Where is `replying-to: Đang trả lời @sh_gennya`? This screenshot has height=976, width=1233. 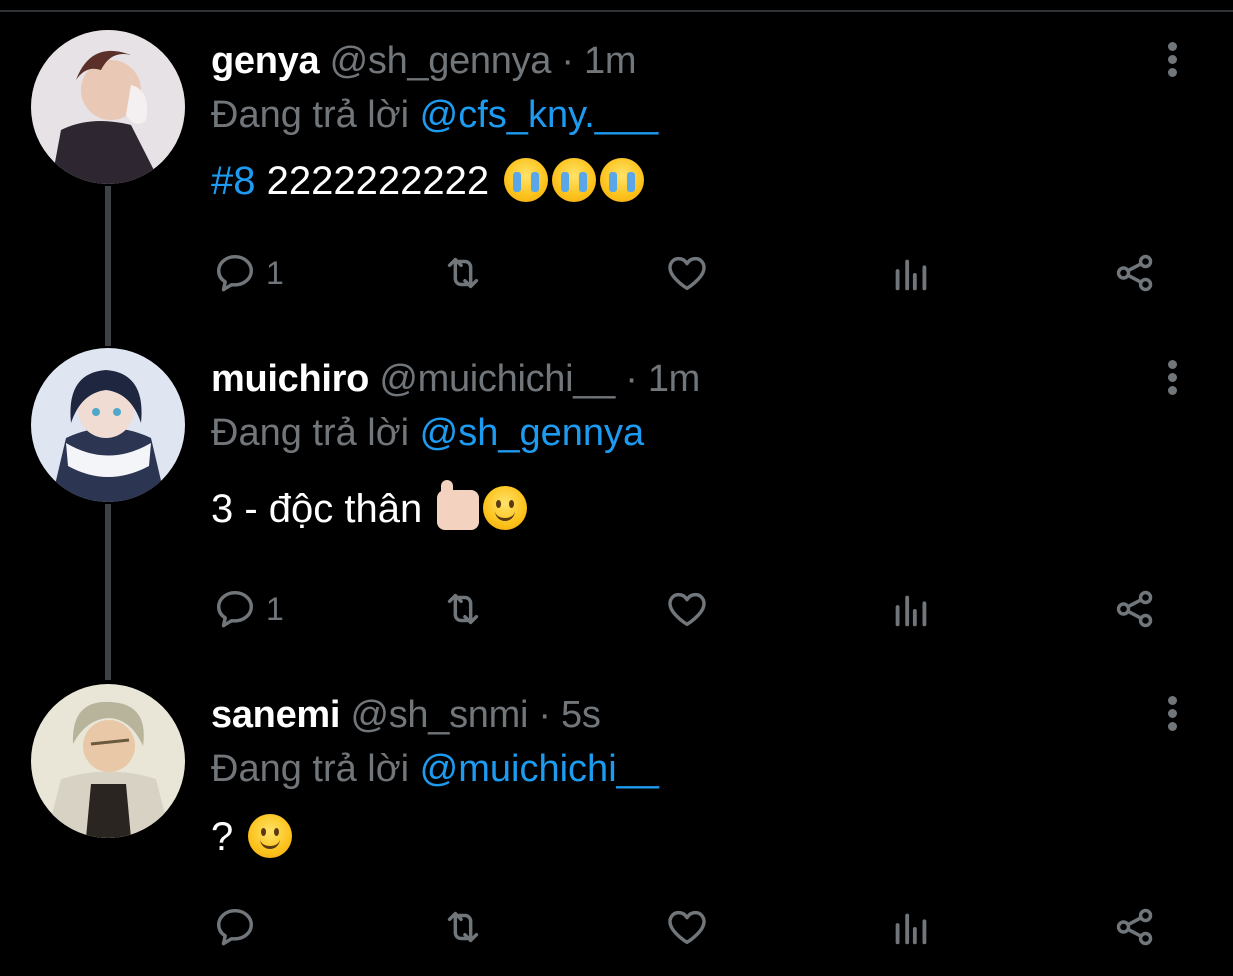
replying-to: Đang trả lời @sh_gennya is located at coordinates (427, 433).